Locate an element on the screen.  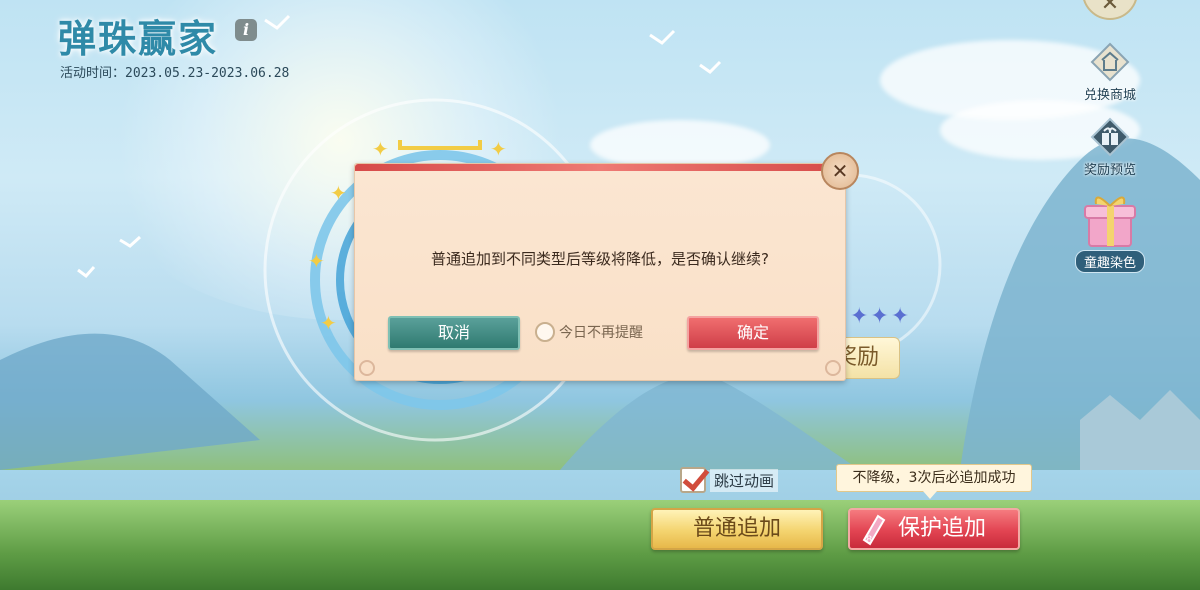
cancel-button: 取消 is located at coordinates (454, 333).